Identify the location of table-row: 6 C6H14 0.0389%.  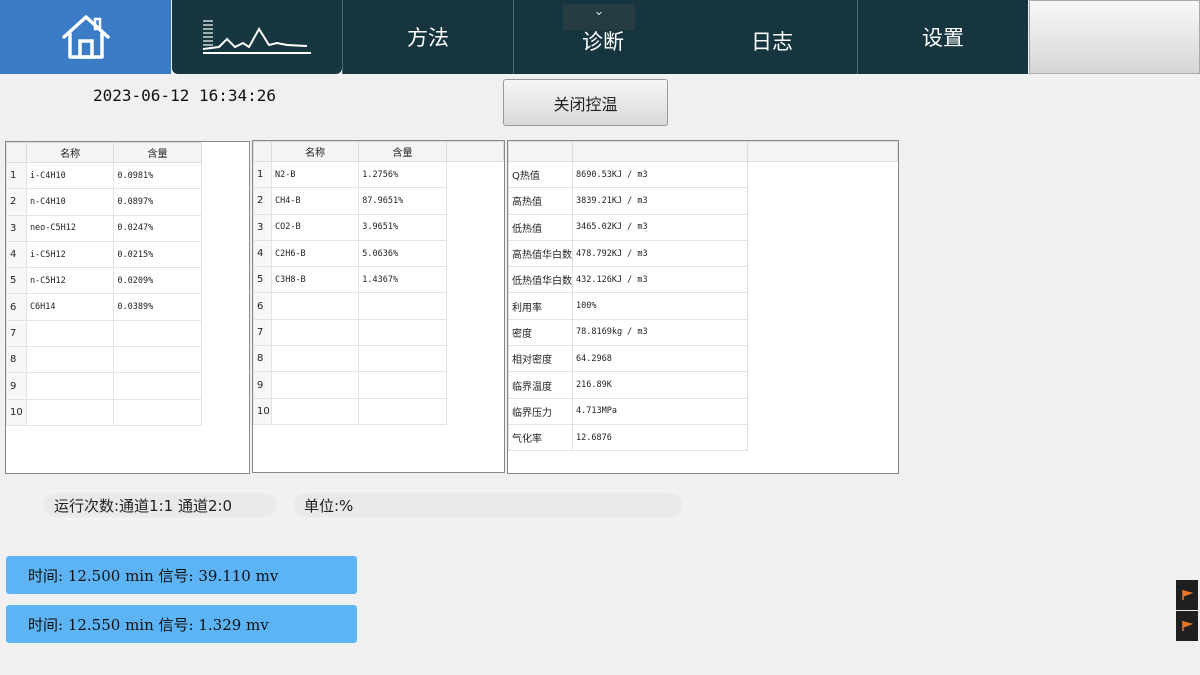
(127, 307).